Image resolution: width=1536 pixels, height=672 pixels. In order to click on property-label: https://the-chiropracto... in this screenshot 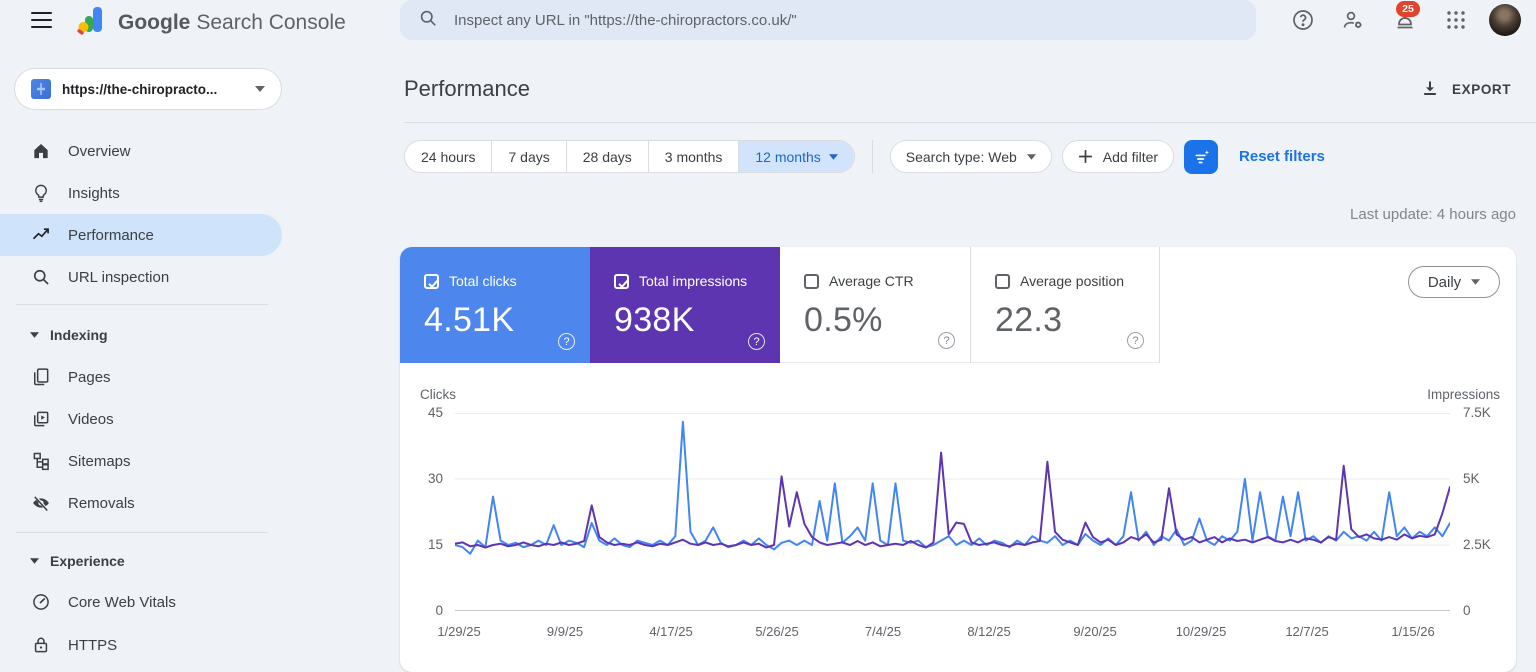, I will do `click(140, 89)`.